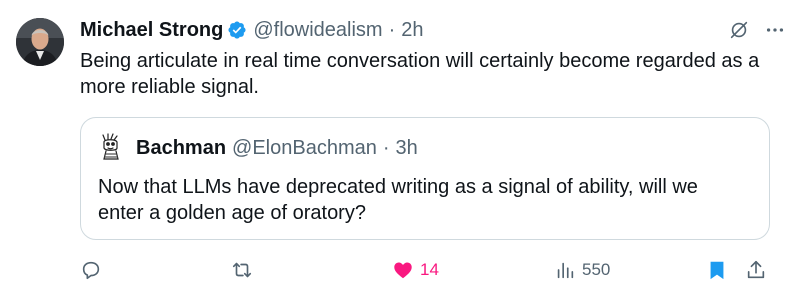 The width and height of the screenshot is (800, 306). Describe the element at coordinates (181, 148) in the screenshot. I see `quote-author-name: Bachman` at that location.